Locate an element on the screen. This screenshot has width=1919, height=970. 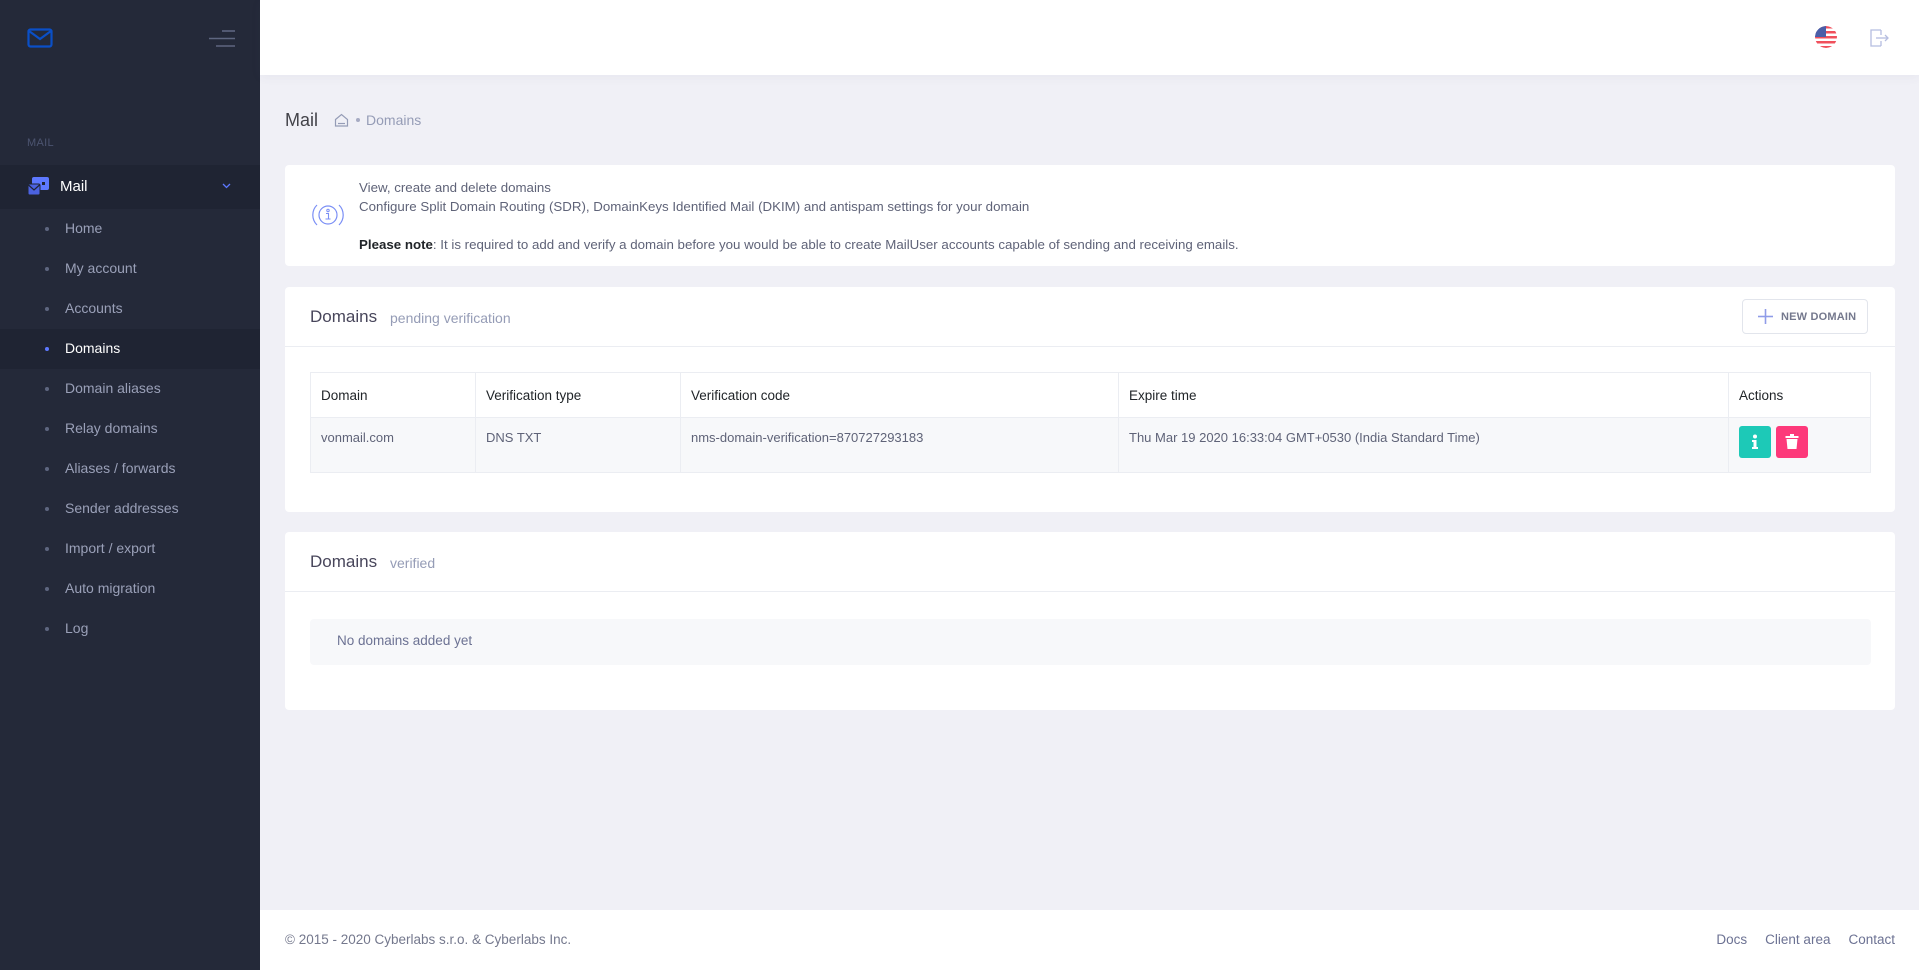
page-title: Mail is located at coordinates (302, 119).